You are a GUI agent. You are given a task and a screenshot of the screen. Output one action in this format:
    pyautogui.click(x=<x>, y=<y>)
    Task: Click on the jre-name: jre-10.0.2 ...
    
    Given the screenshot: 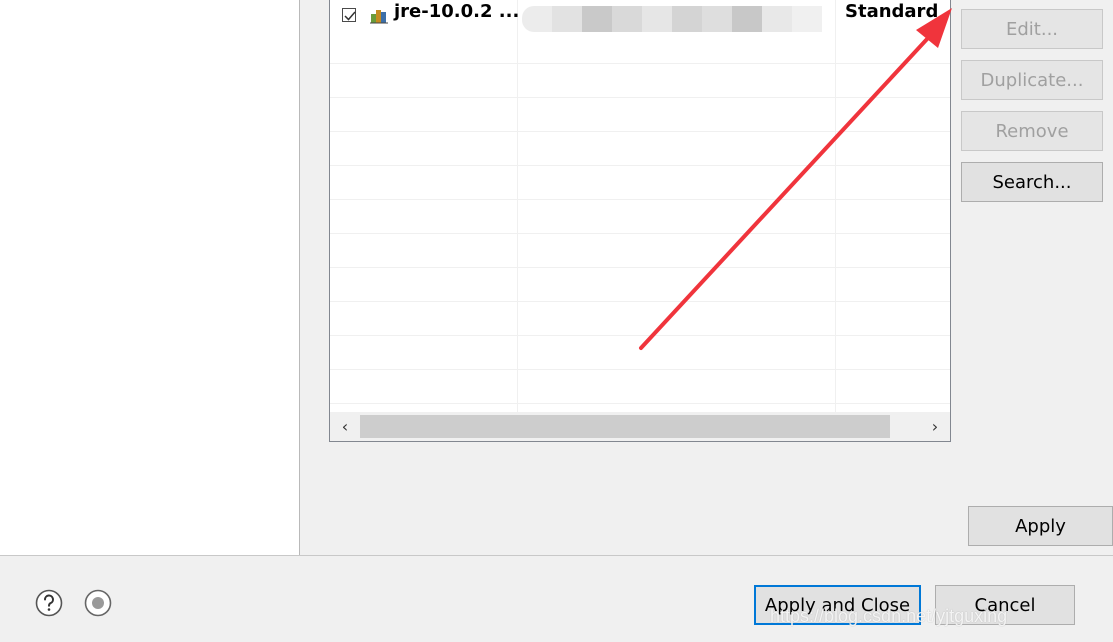 What is the action you would take?
    pyautogui.click(x=457, y=11)
    